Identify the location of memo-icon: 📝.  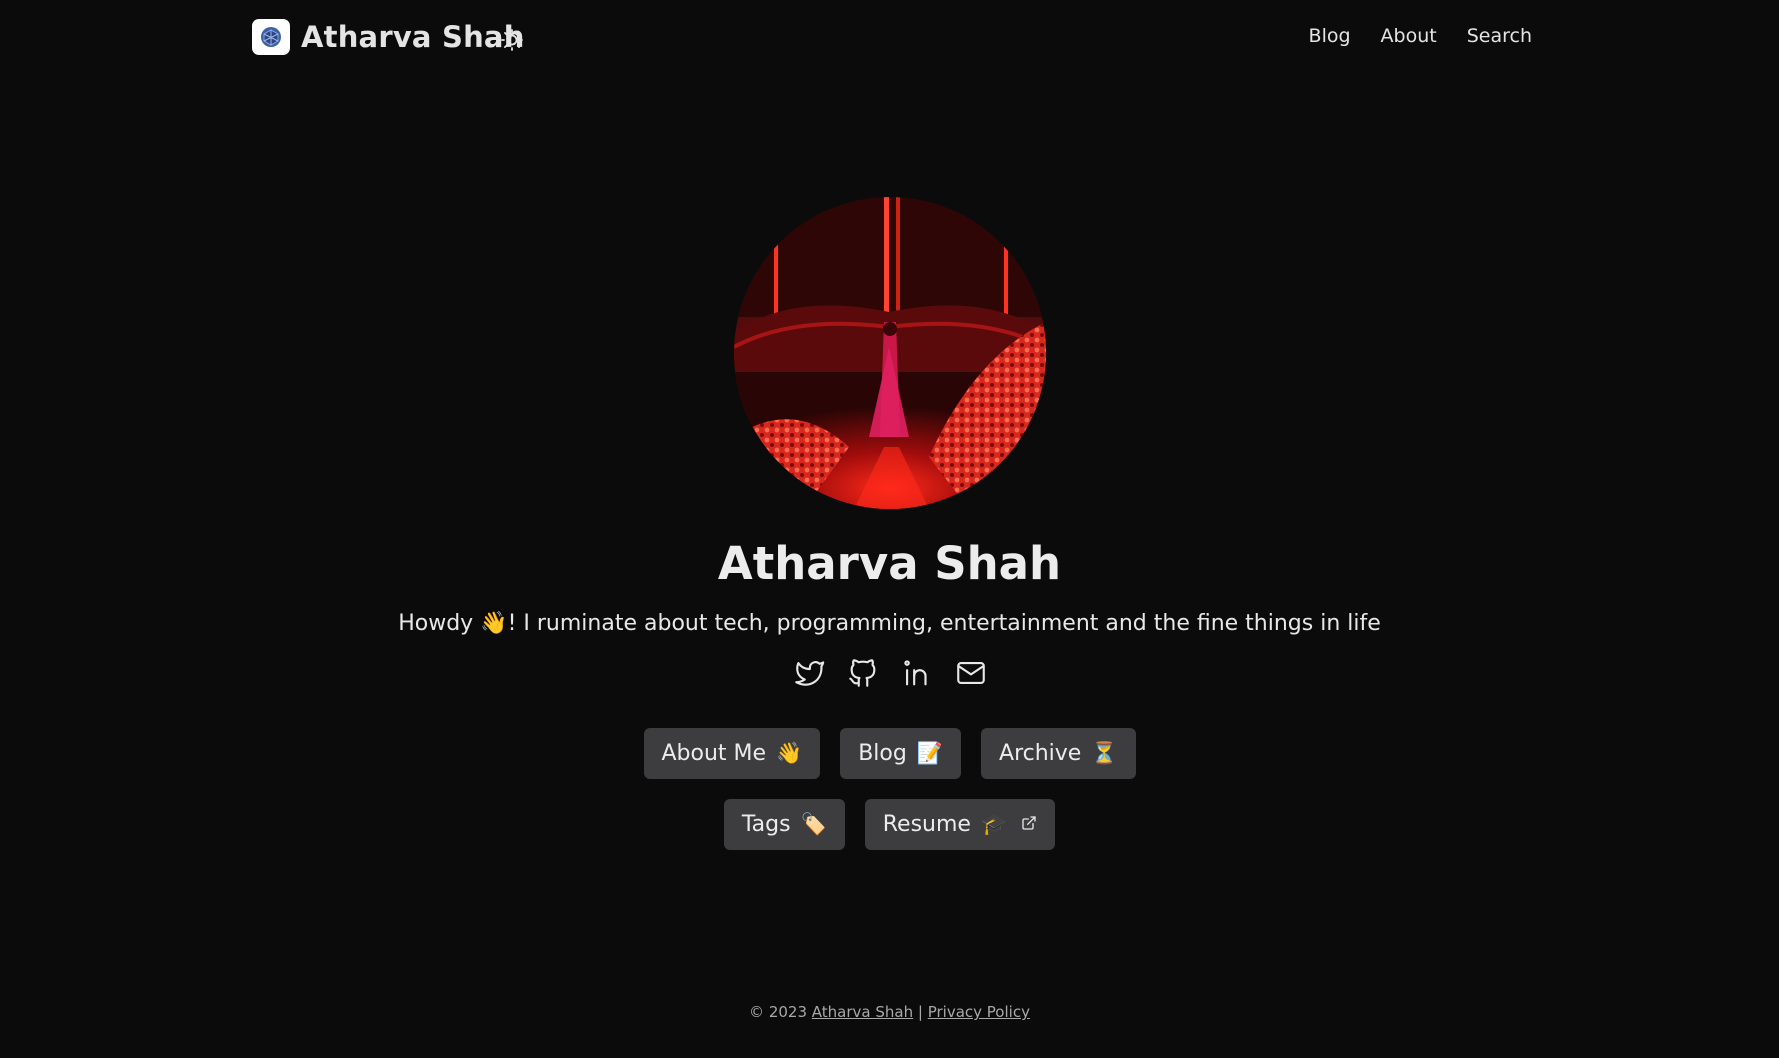
(930, 752).